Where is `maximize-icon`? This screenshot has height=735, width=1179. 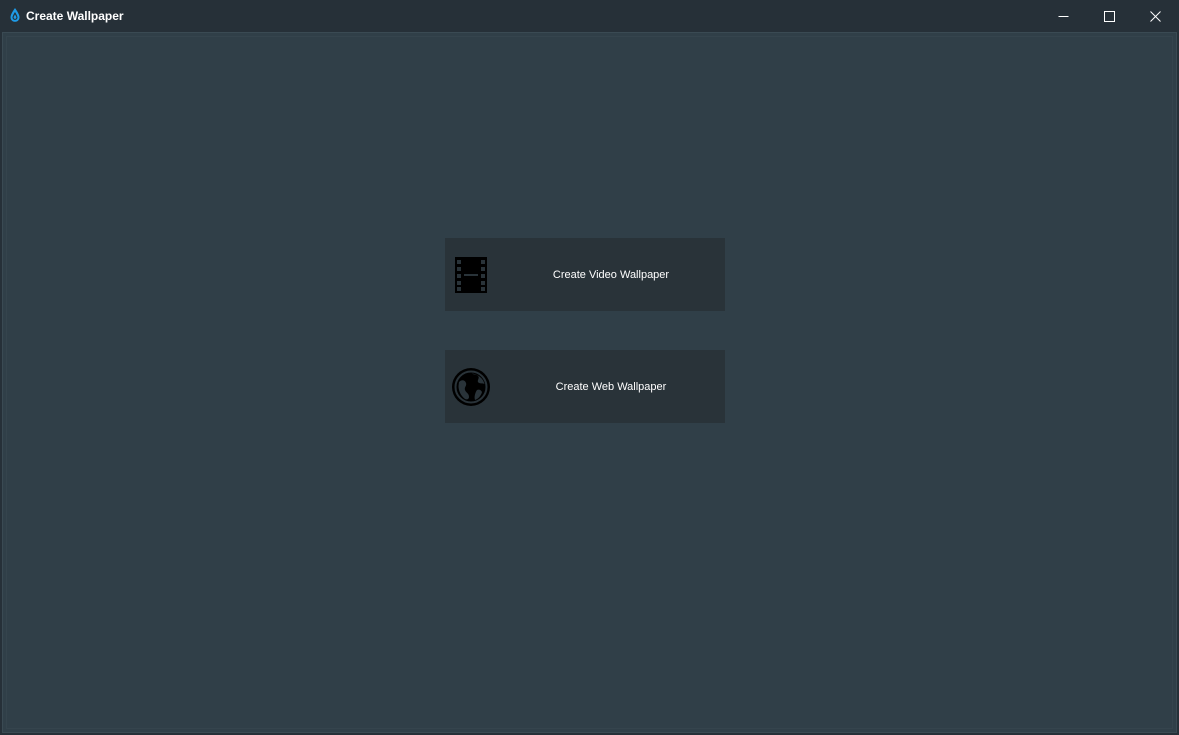
maximize-icon is located at coordinates (1109, 16).